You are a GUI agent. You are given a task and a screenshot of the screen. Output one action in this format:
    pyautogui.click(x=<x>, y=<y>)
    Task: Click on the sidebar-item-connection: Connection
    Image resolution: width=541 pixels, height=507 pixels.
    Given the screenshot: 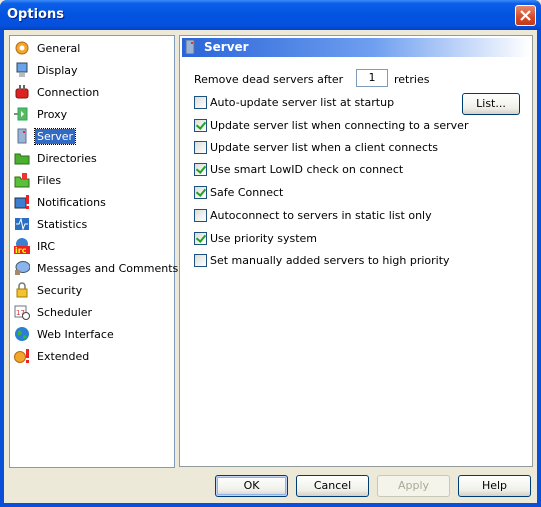 What is the action you would take?
    pyautogui.click(x=57, y=92)
    